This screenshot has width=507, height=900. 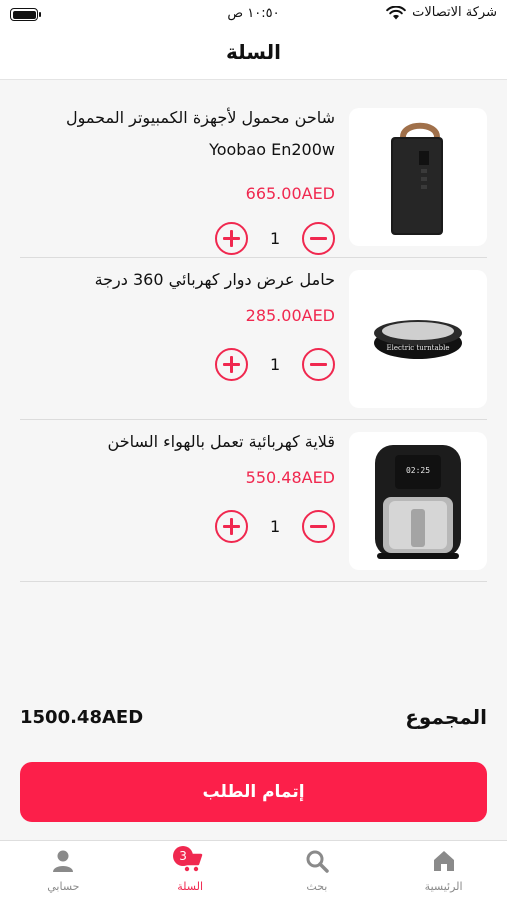 I want to click on nav-bar: السلة, so click(x=253, y=55).